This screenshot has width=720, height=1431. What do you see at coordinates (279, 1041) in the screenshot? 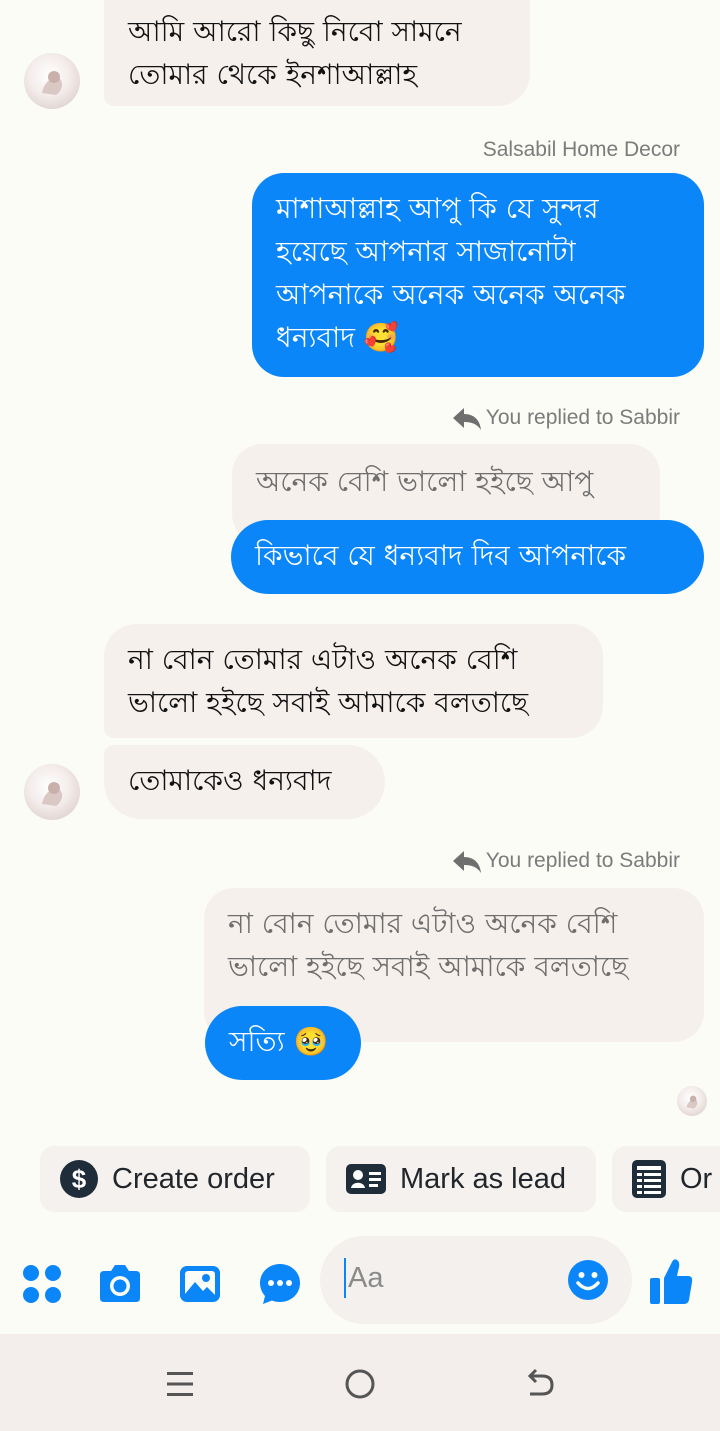
I see `message-line: সত্যি 🥹` at bounding box center [279, 1041].